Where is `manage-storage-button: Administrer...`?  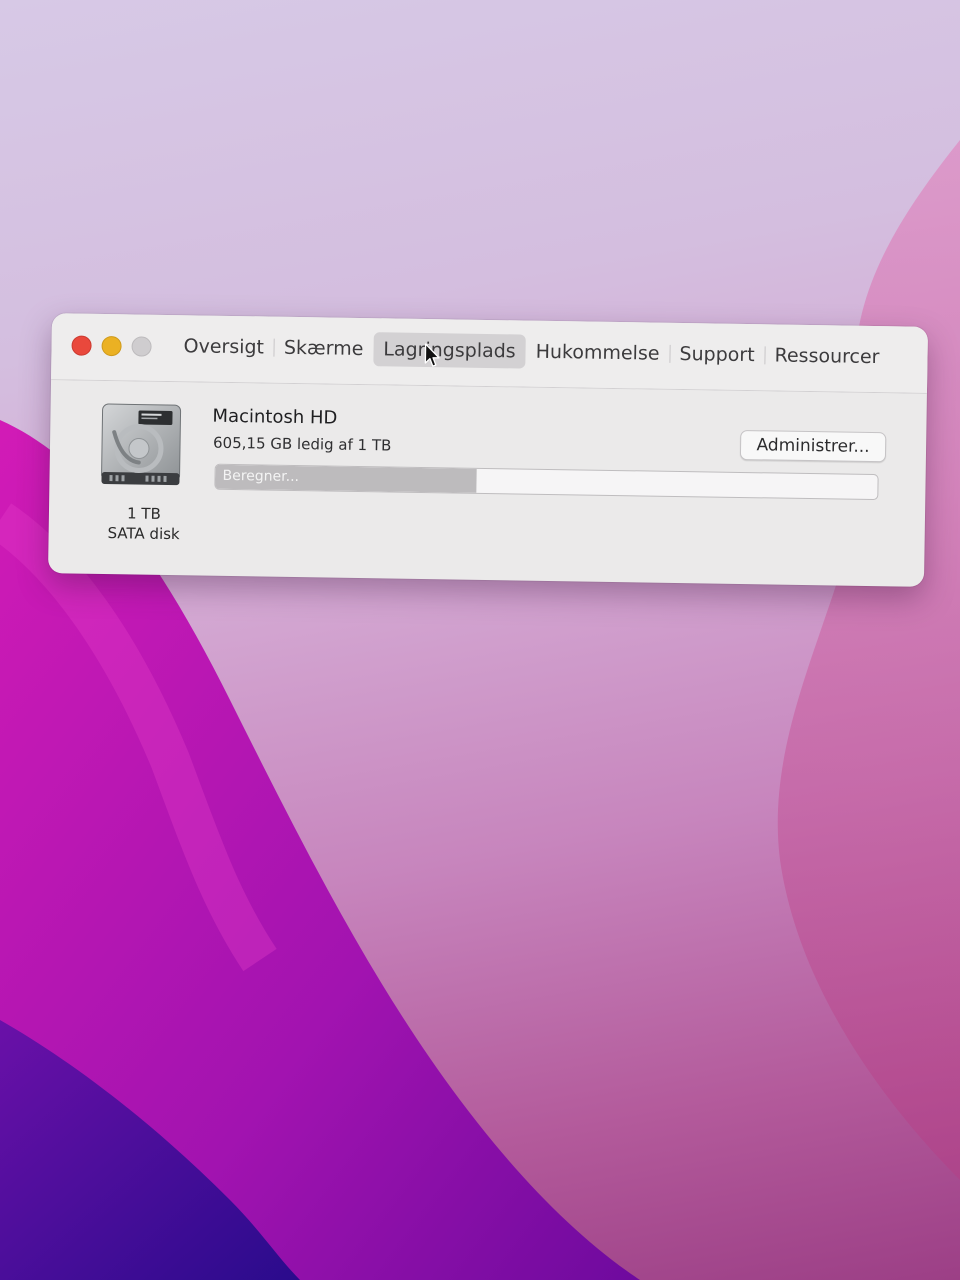 manage-storage-button: Administrer... is located at coordinates (813, 446).